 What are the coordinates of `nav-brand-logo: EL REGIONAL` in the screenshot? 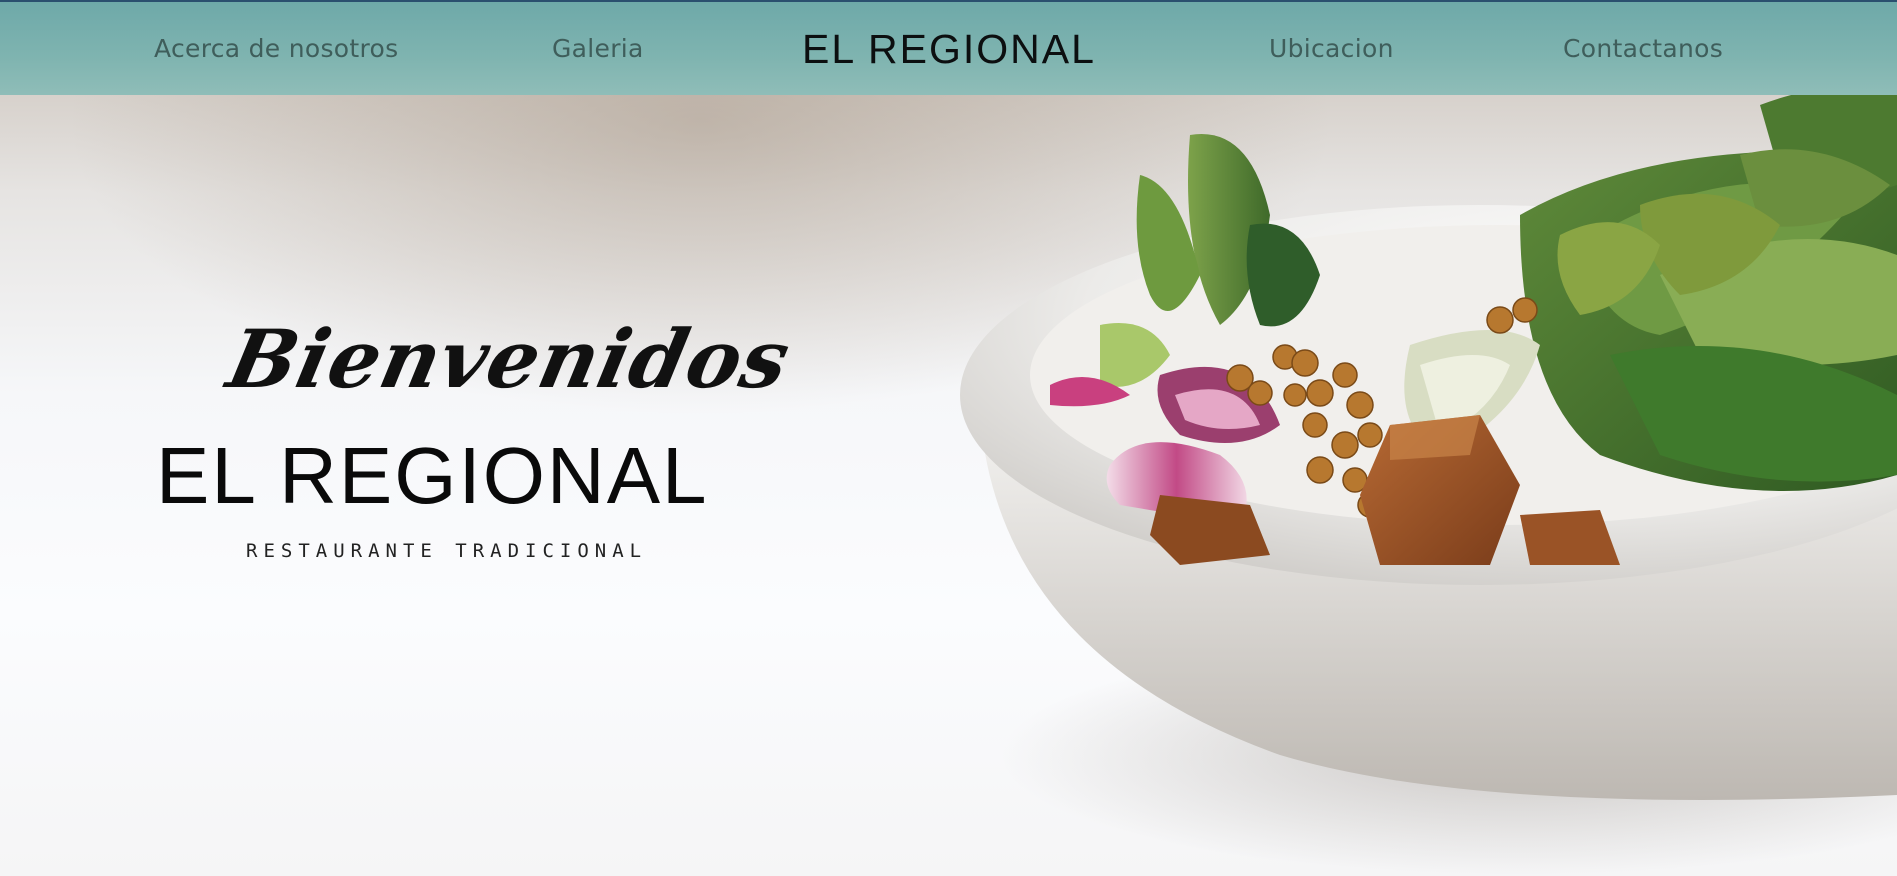 It's located at (949, 49).